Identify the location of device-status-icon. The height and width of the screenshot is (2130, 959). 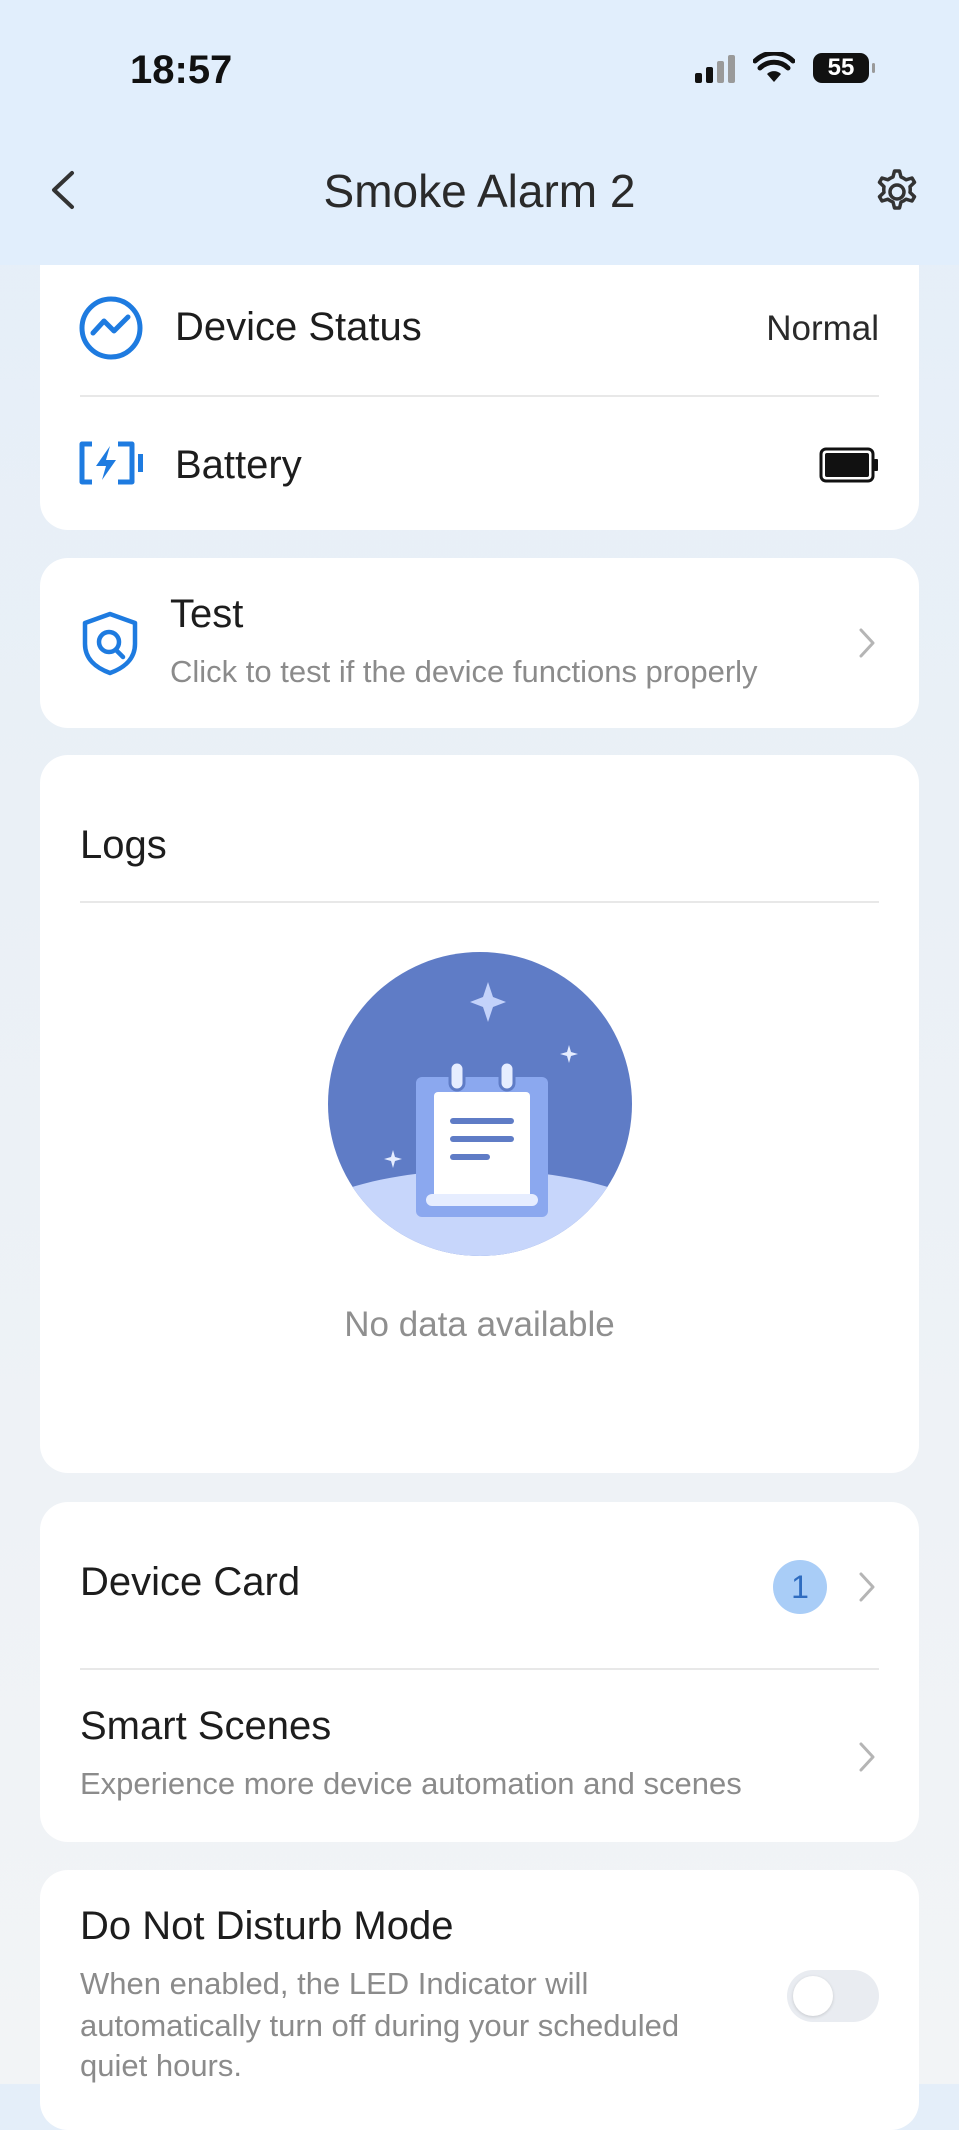
(111, 328).